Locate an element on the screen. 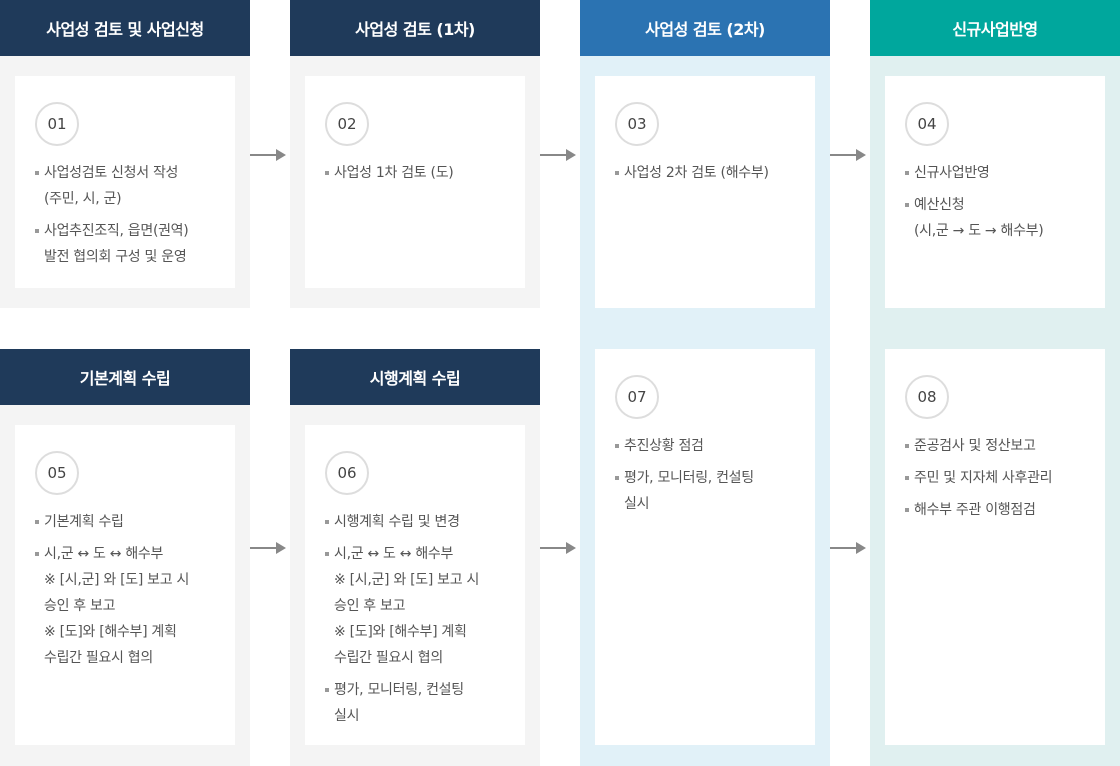 The image size is (1120, 766). step-card: 02 사업성 1차 검토 (도) is located at coordinates (415, 182).